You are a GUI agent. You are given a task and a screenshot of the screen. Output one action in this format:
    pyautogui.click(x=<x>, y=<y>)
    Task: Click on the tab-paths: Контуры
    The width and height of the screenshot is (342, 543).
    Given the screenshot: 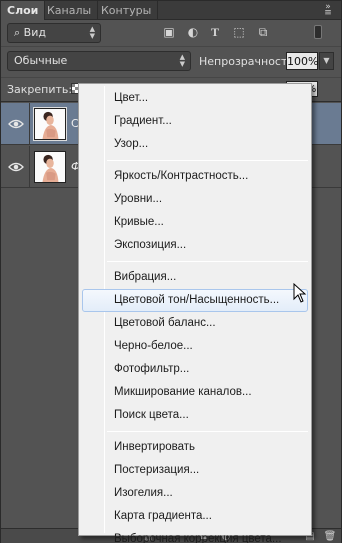 What is the action you would take?
    pyautogui.click(x=127, y=10)
    